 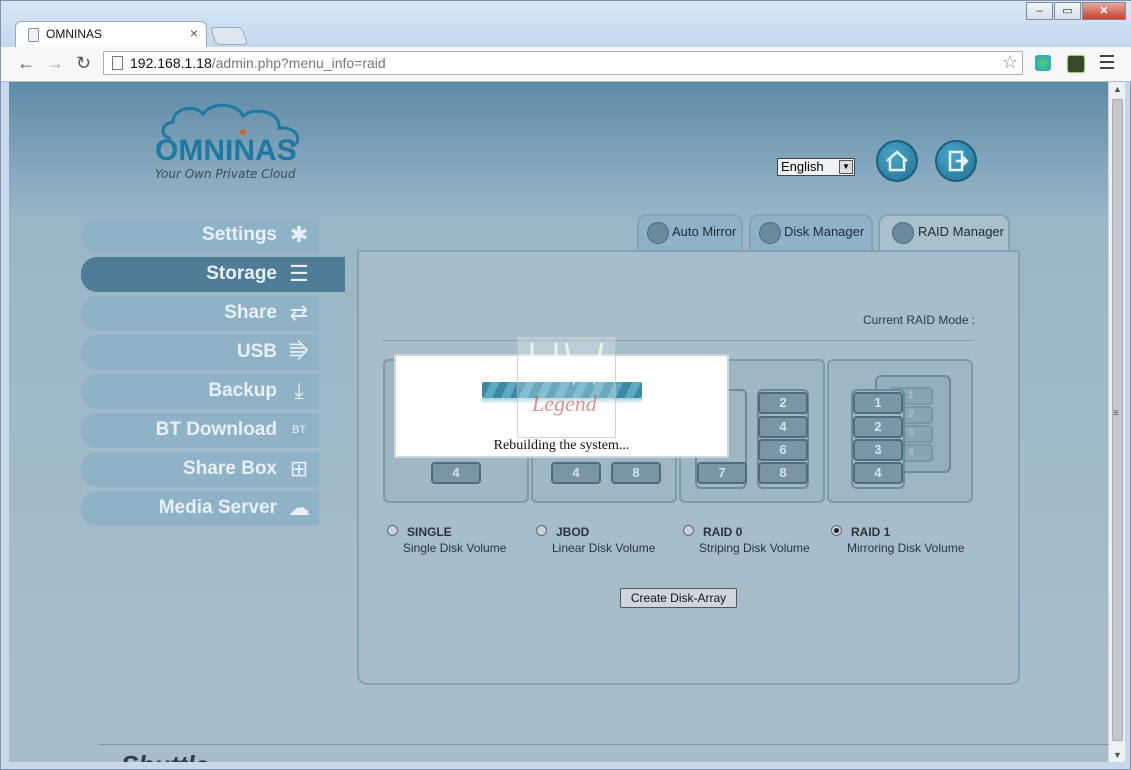 I want to click on vertical-scrollbar: ▲ ≡ ▼, so click(x=1116, y=422).